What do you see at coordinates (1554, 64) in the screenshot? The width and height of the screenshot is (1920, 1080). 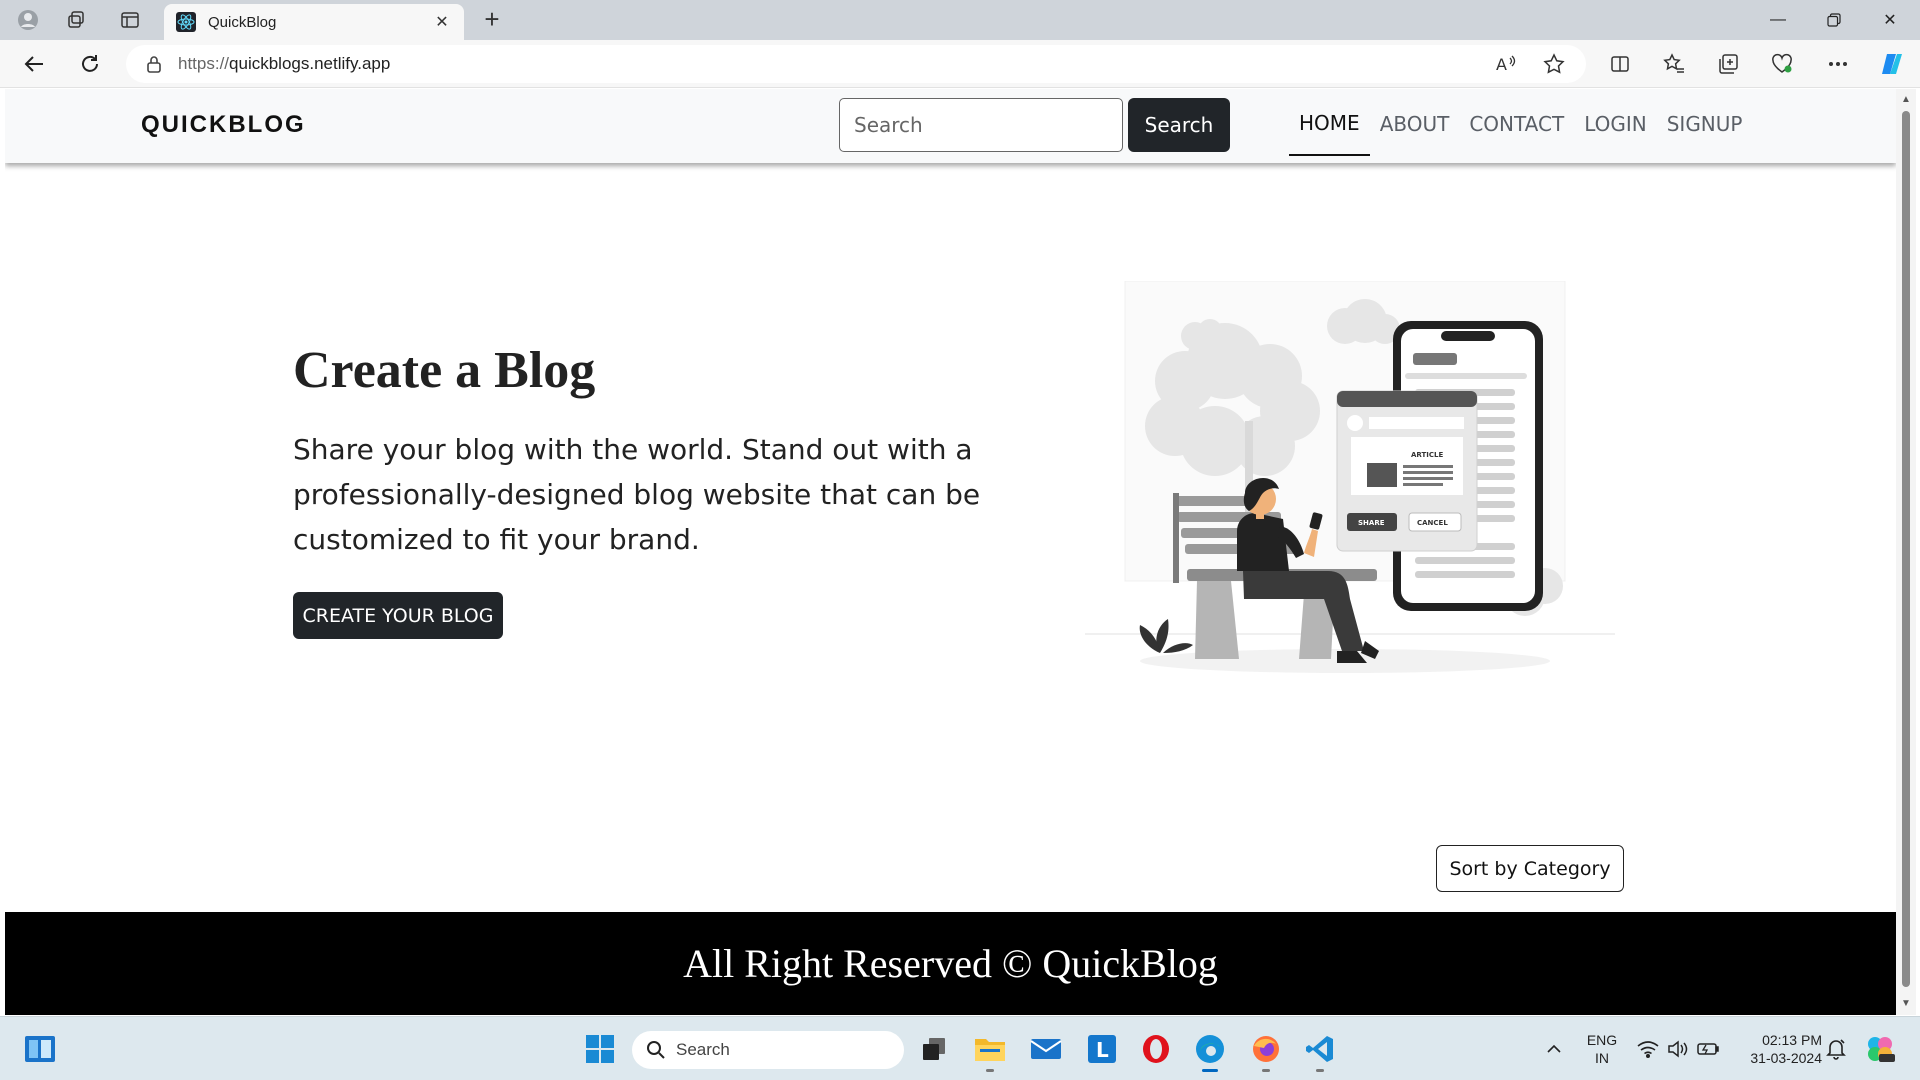 I see `favorite-star-icon` at bounding box center [1554, 64].